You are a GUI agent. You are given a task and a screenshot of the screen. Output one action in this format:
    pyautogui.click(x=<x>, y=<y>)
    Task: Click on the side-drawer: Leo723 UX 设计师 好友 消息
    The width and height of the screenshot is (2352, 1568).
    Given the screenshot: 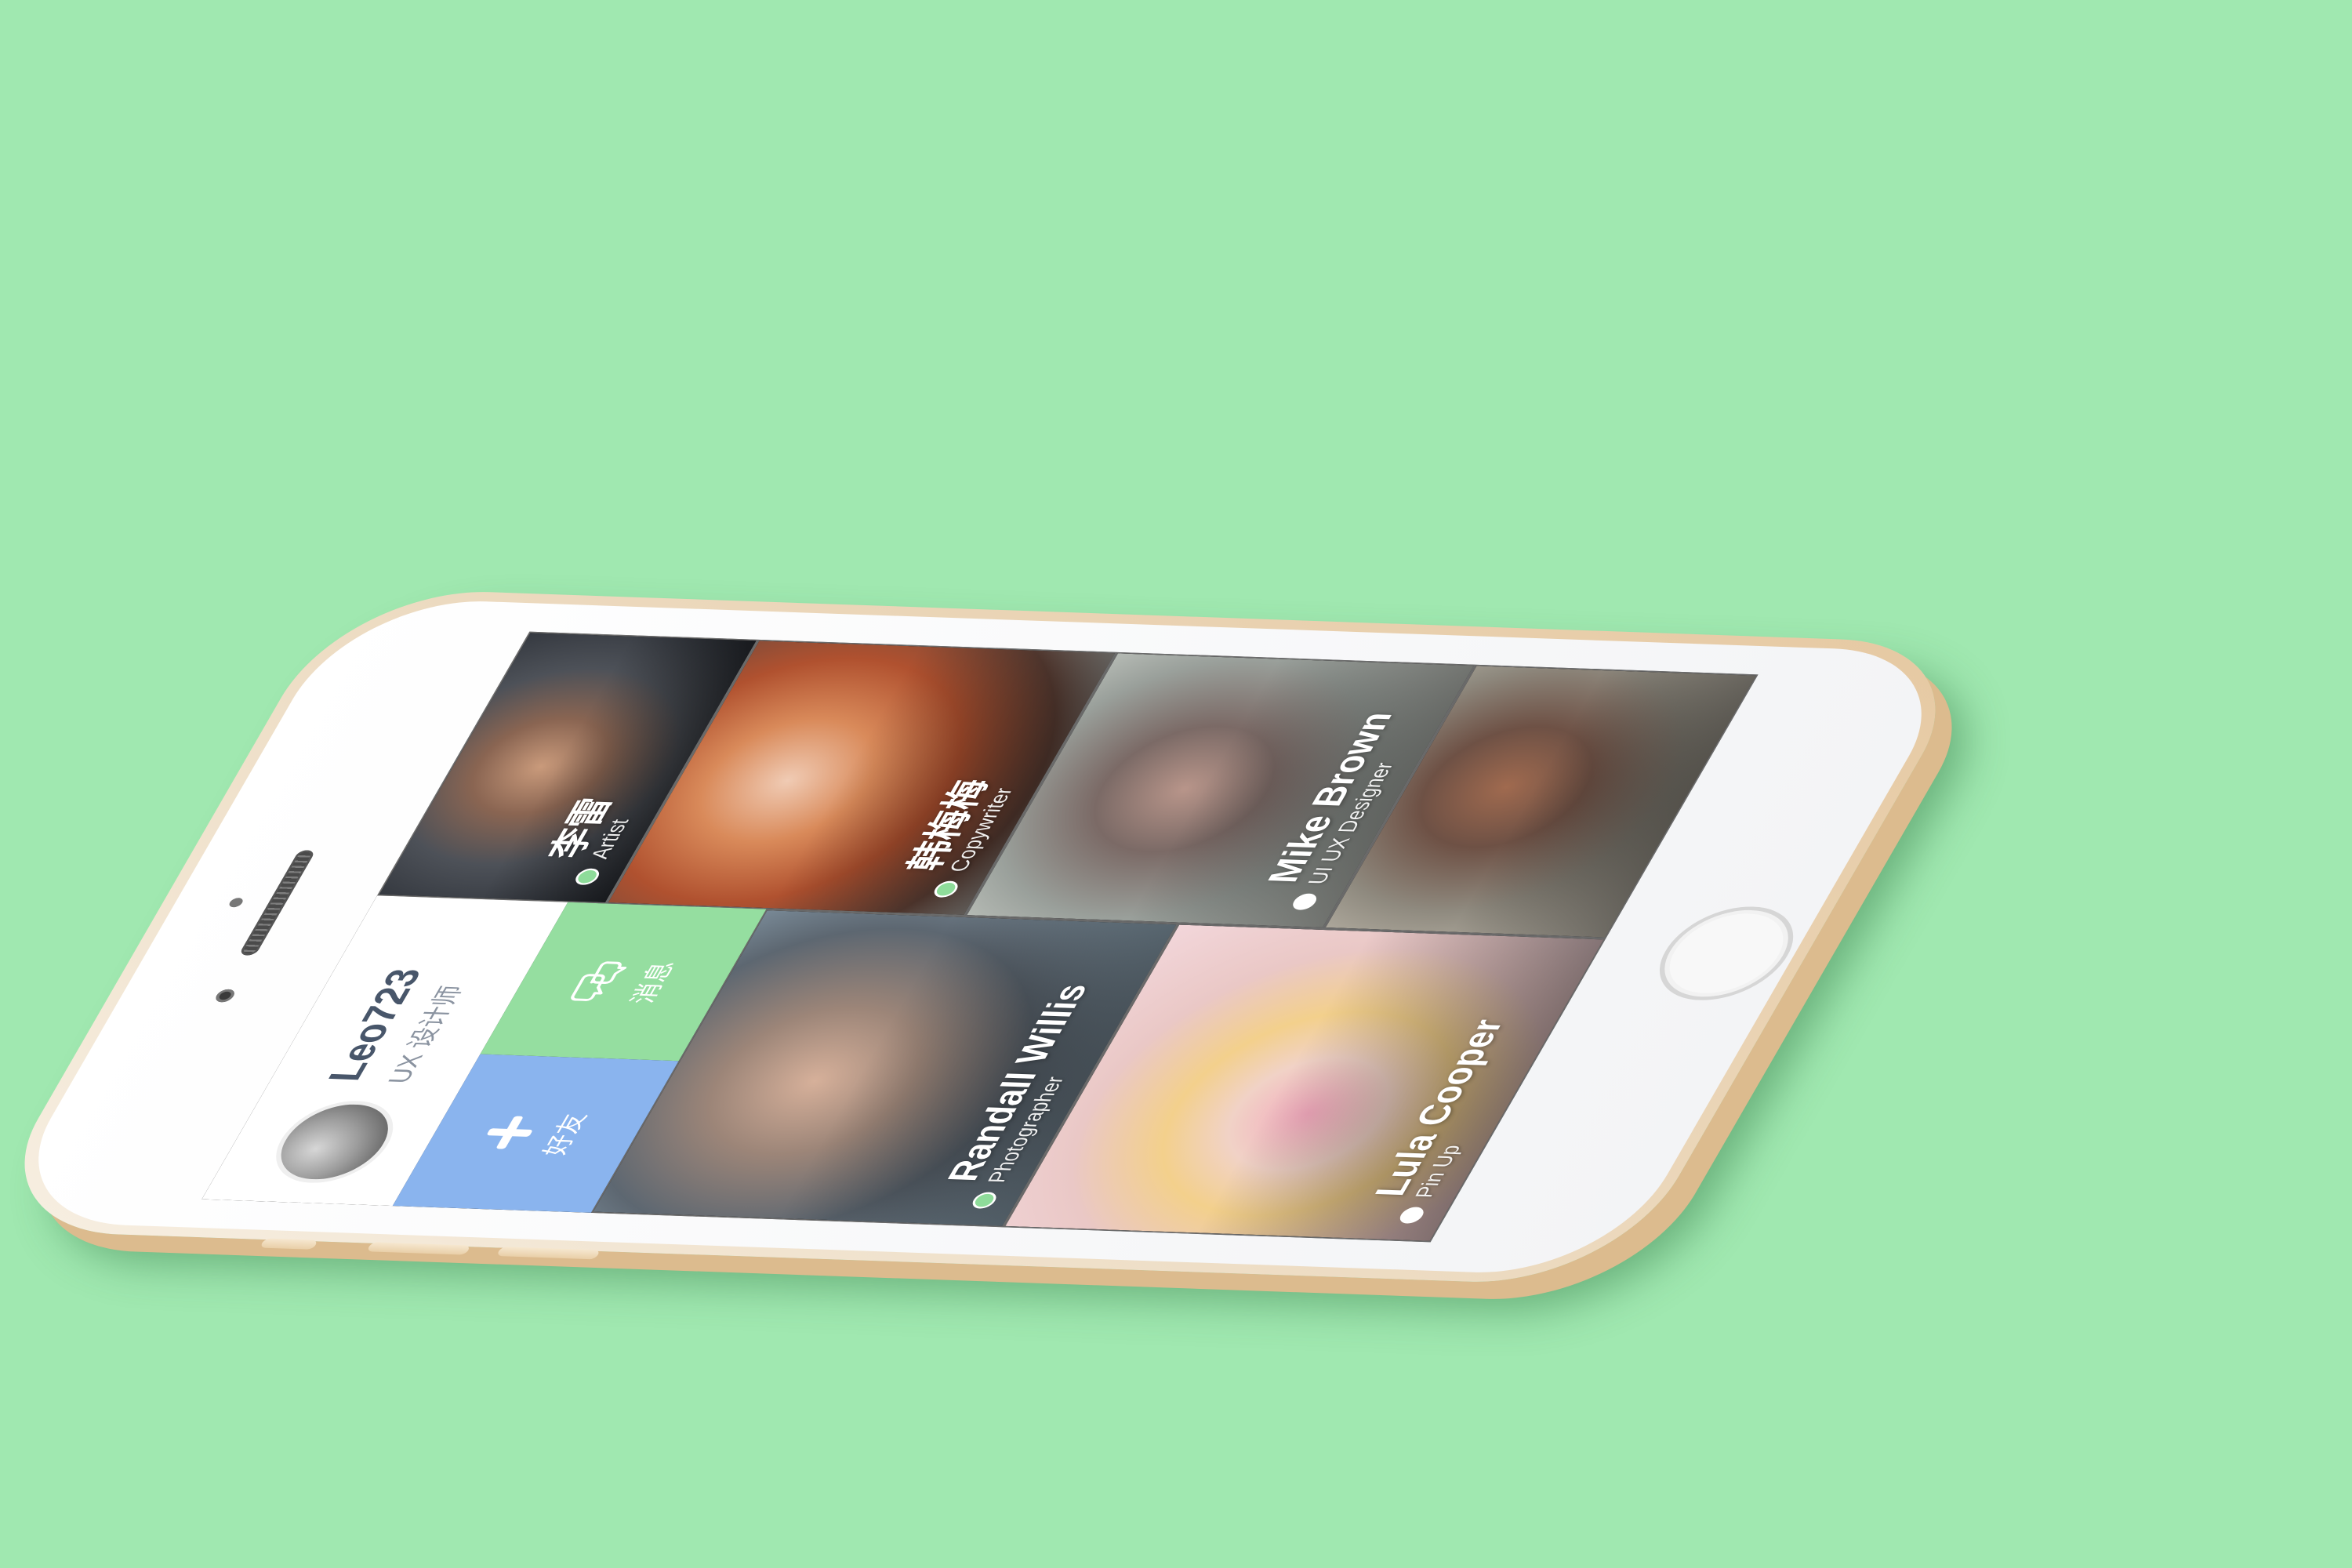 What is the action you would take?
    pyautogui.click(x=904, y=1068)
    